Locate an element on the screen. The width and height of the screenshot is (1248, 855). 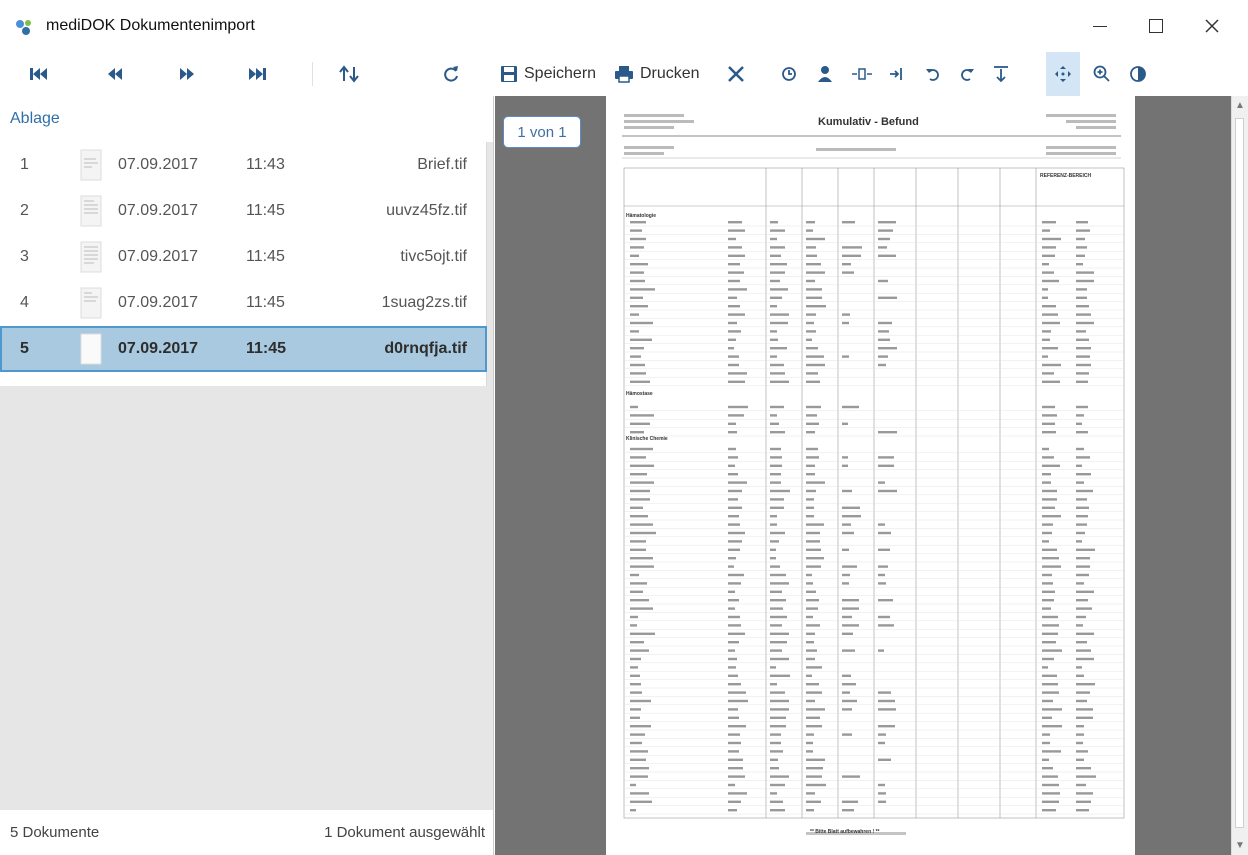
history-icon is located at coordinates (789, 74).